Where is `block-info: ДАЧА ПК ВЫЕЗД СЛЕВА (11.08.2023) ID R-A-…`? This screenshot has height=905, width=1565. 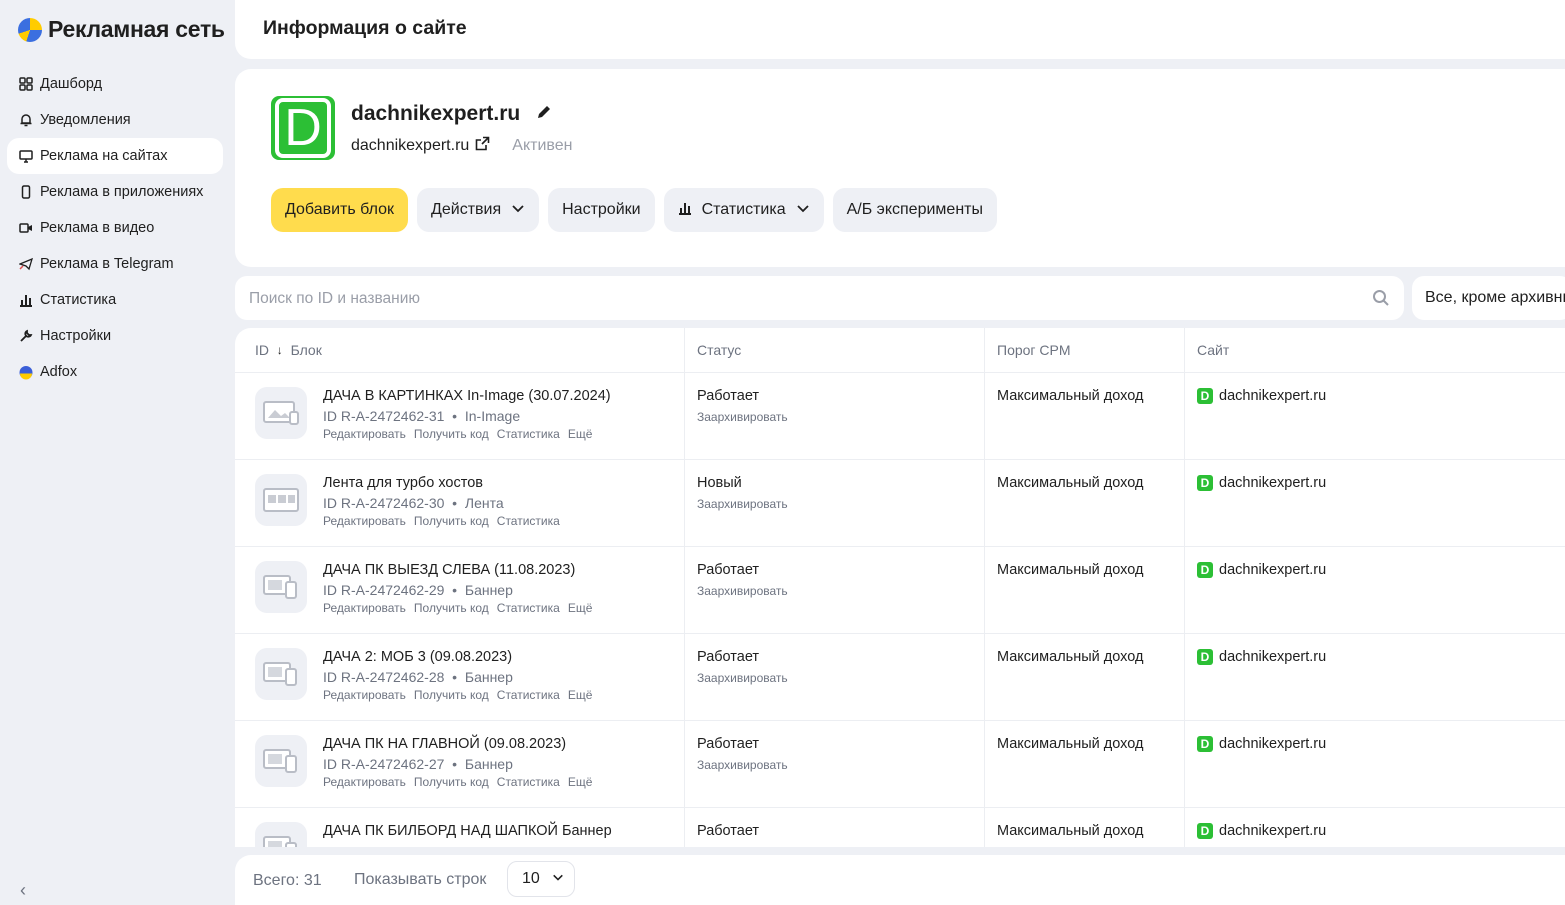
block-info: ДАЧА ПК ВЫЕЗД СЛЕВА (11.08.2023) ID R-A-… is located at coordinates (457, 597).